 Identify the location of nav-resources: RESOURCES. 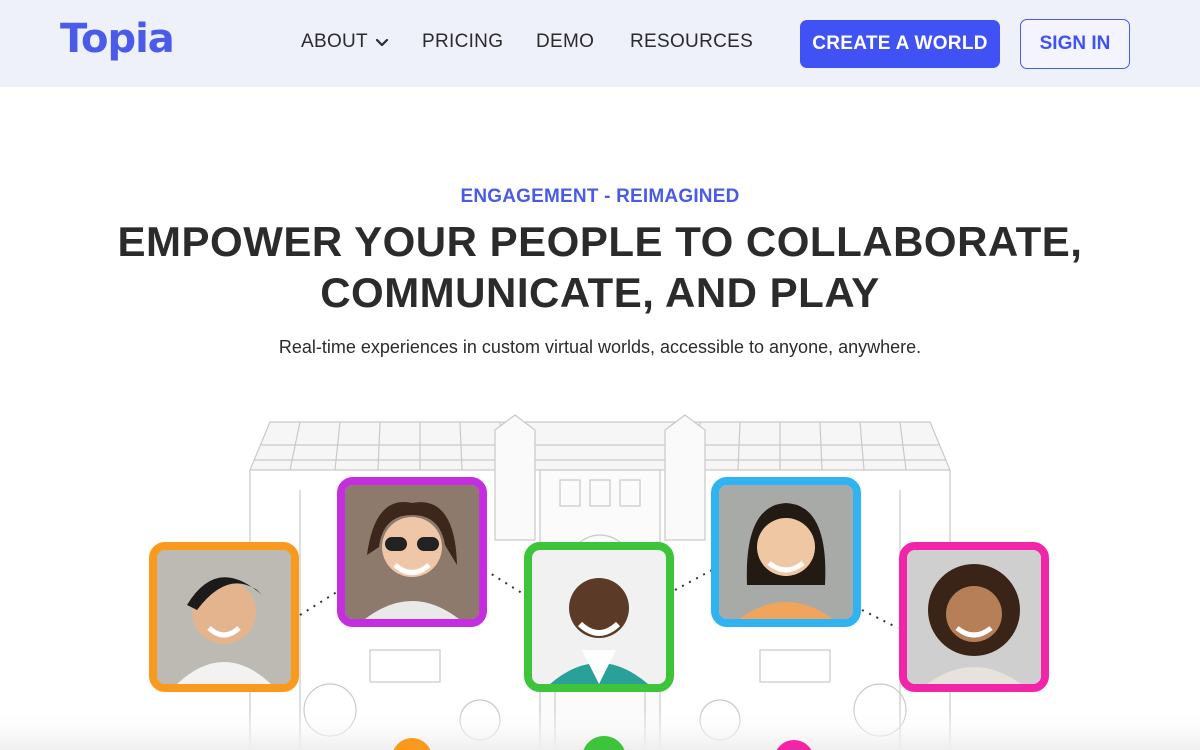
(691, 42).